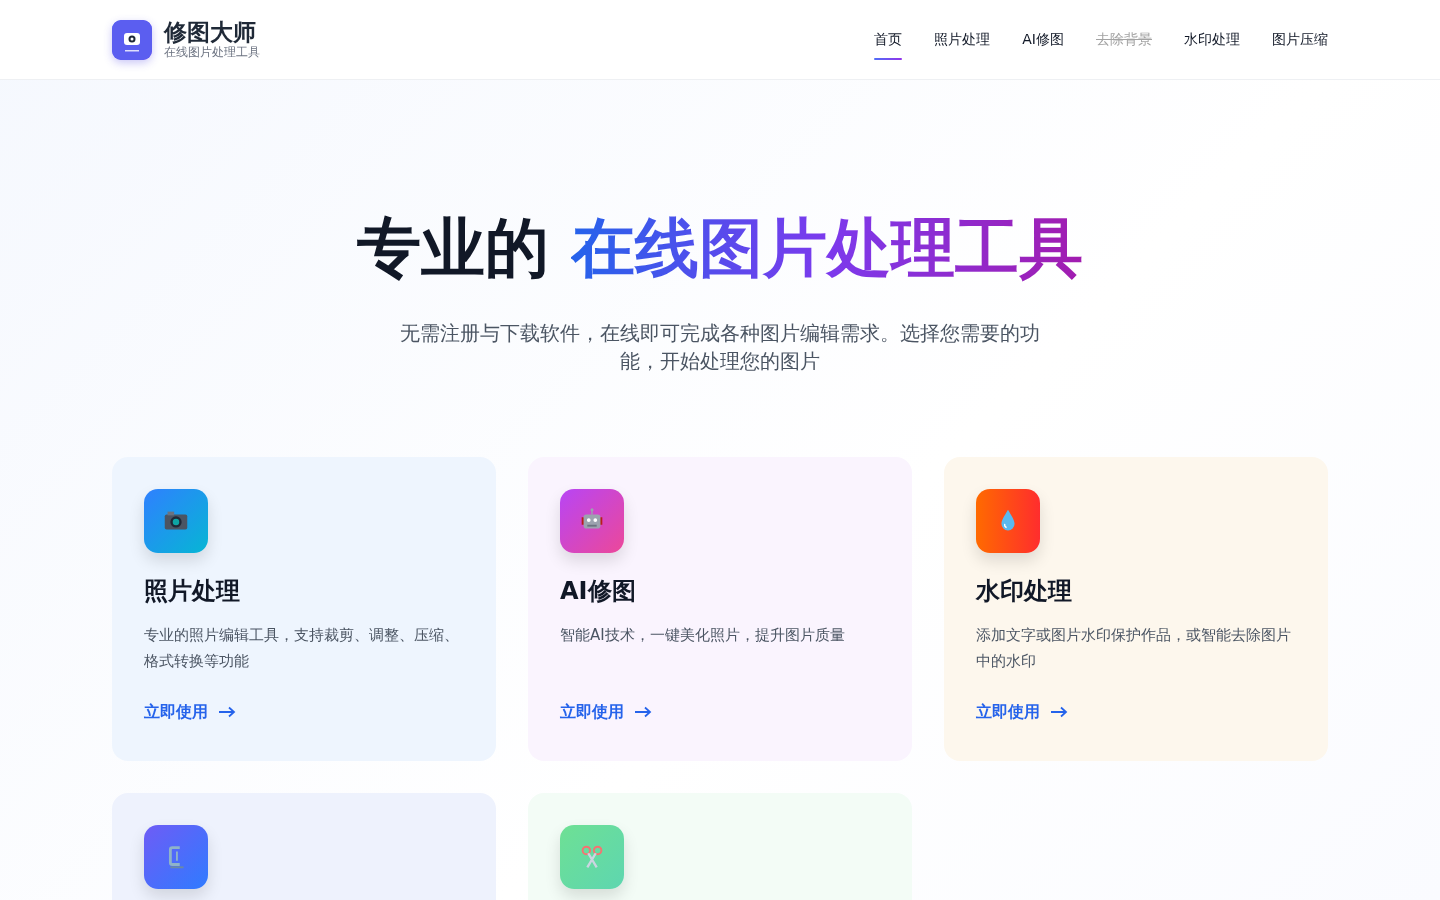 The width and height of the screenshot is (1440, 900). What do you see at coordinates (720, 347) in the screenshot?
I see `hero-subtitle: 无需注册与下载软件，在线即可完成各种图片编辑需求。选择您需要的功能，开始处理您的图片` at bounding box center [720, 347].